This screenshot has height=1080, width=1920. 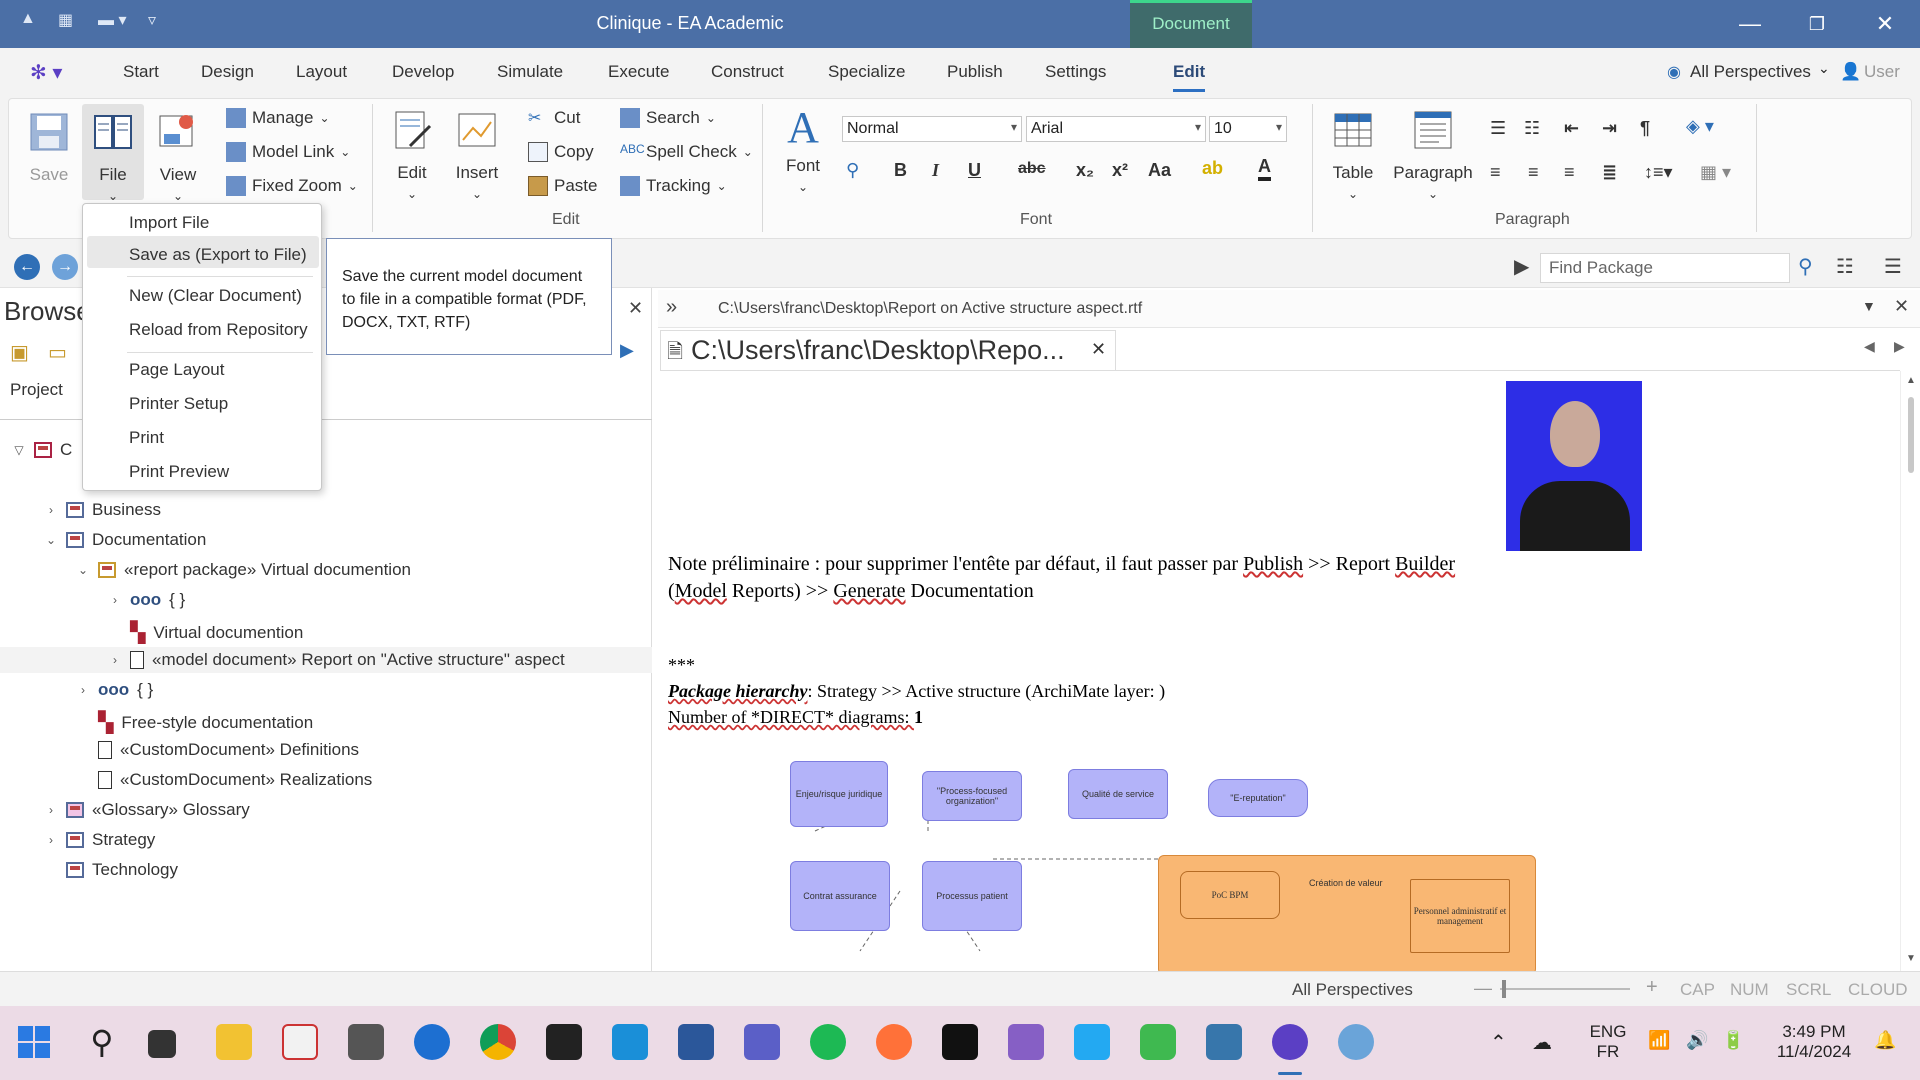 What do you see at coordinates (1697, 1040) in the screenshot?
I see `volume-icon: 🔊` at bounding box center [1697, 1040].